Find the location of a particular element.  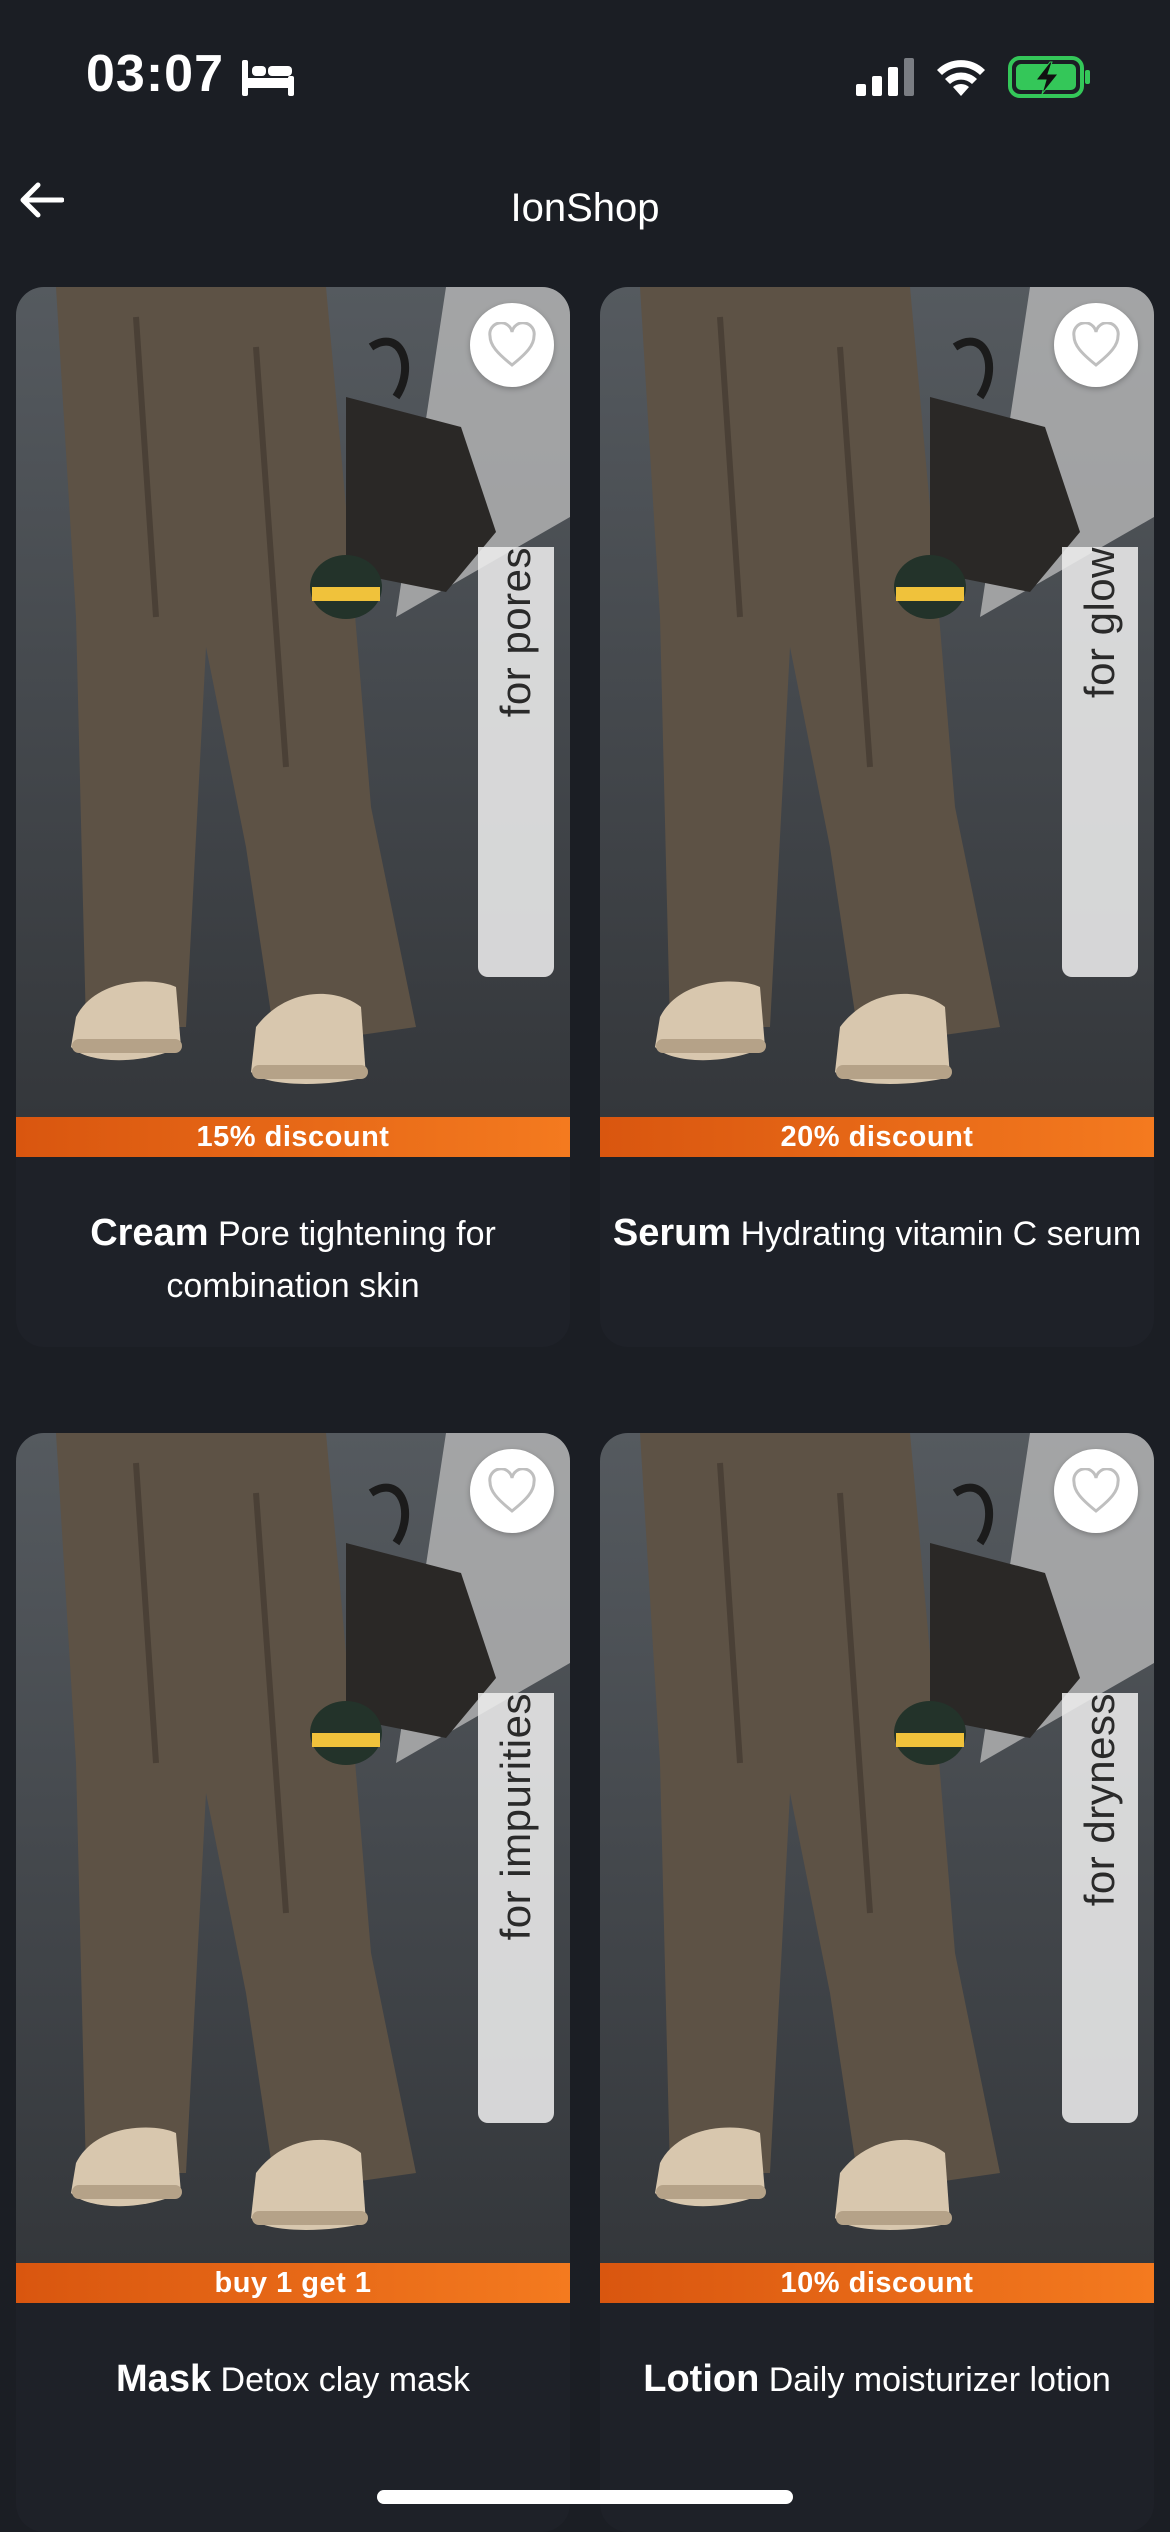

discount-banner: 20% discount is located at coordinates (877, 1137).